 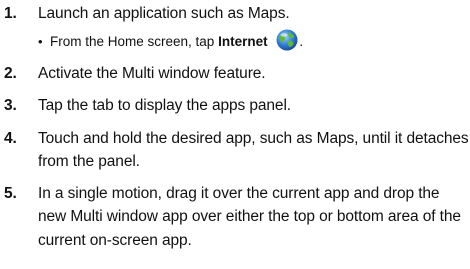 I want to click on substep-open-internet: • From the Home screen, tap Internet ., so click(x=235, y=40).